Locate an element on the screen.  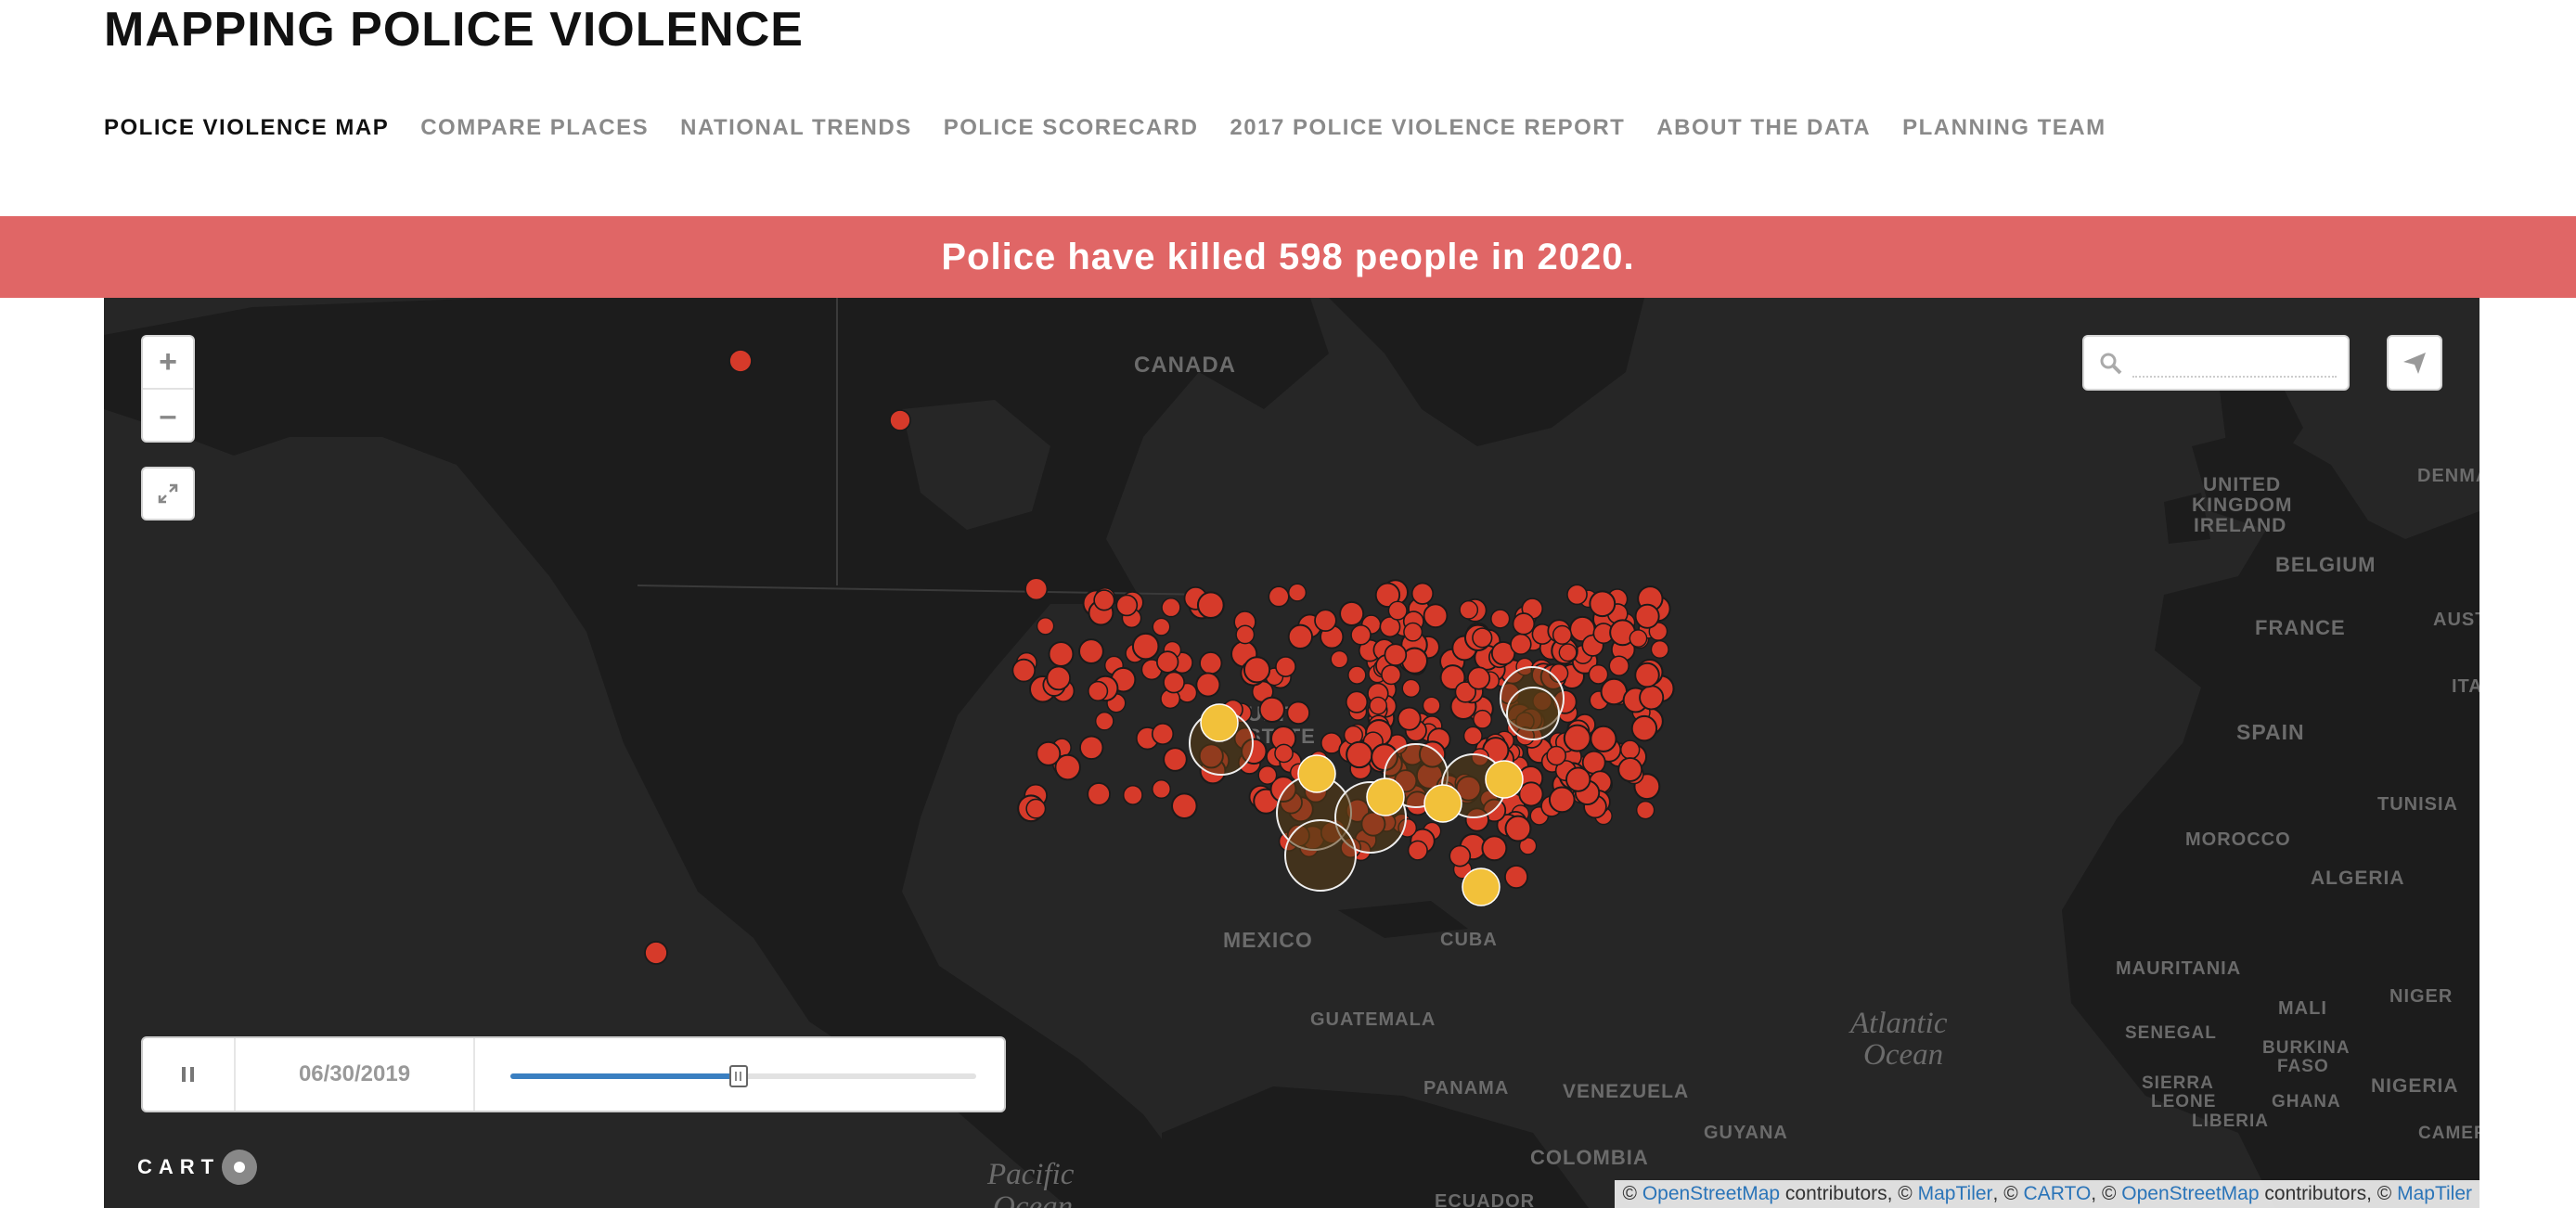
zoom-in-button: + is located at coordinates (168, 363).